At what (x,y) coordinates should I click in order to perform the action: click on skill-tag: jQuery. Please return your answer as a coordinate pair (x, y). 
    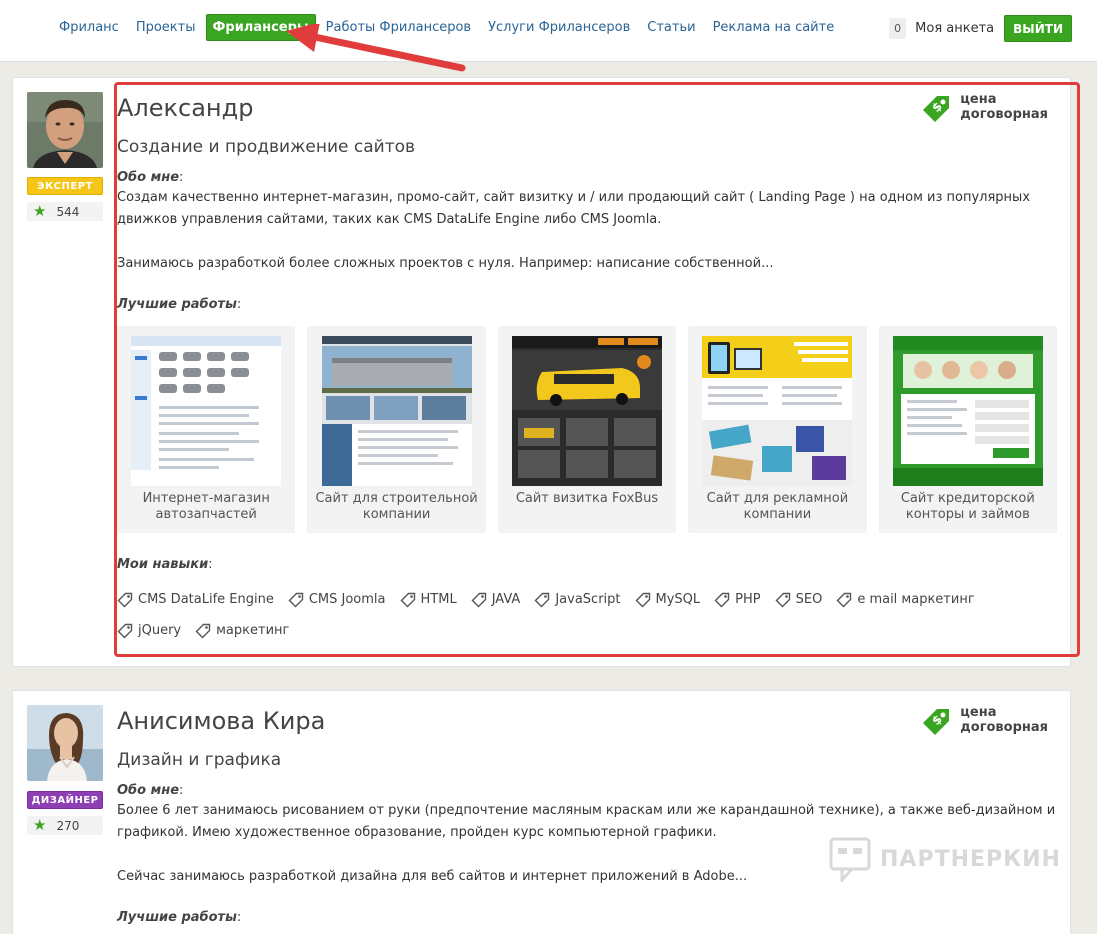
    Looking at the image, I should click on (149, 630).